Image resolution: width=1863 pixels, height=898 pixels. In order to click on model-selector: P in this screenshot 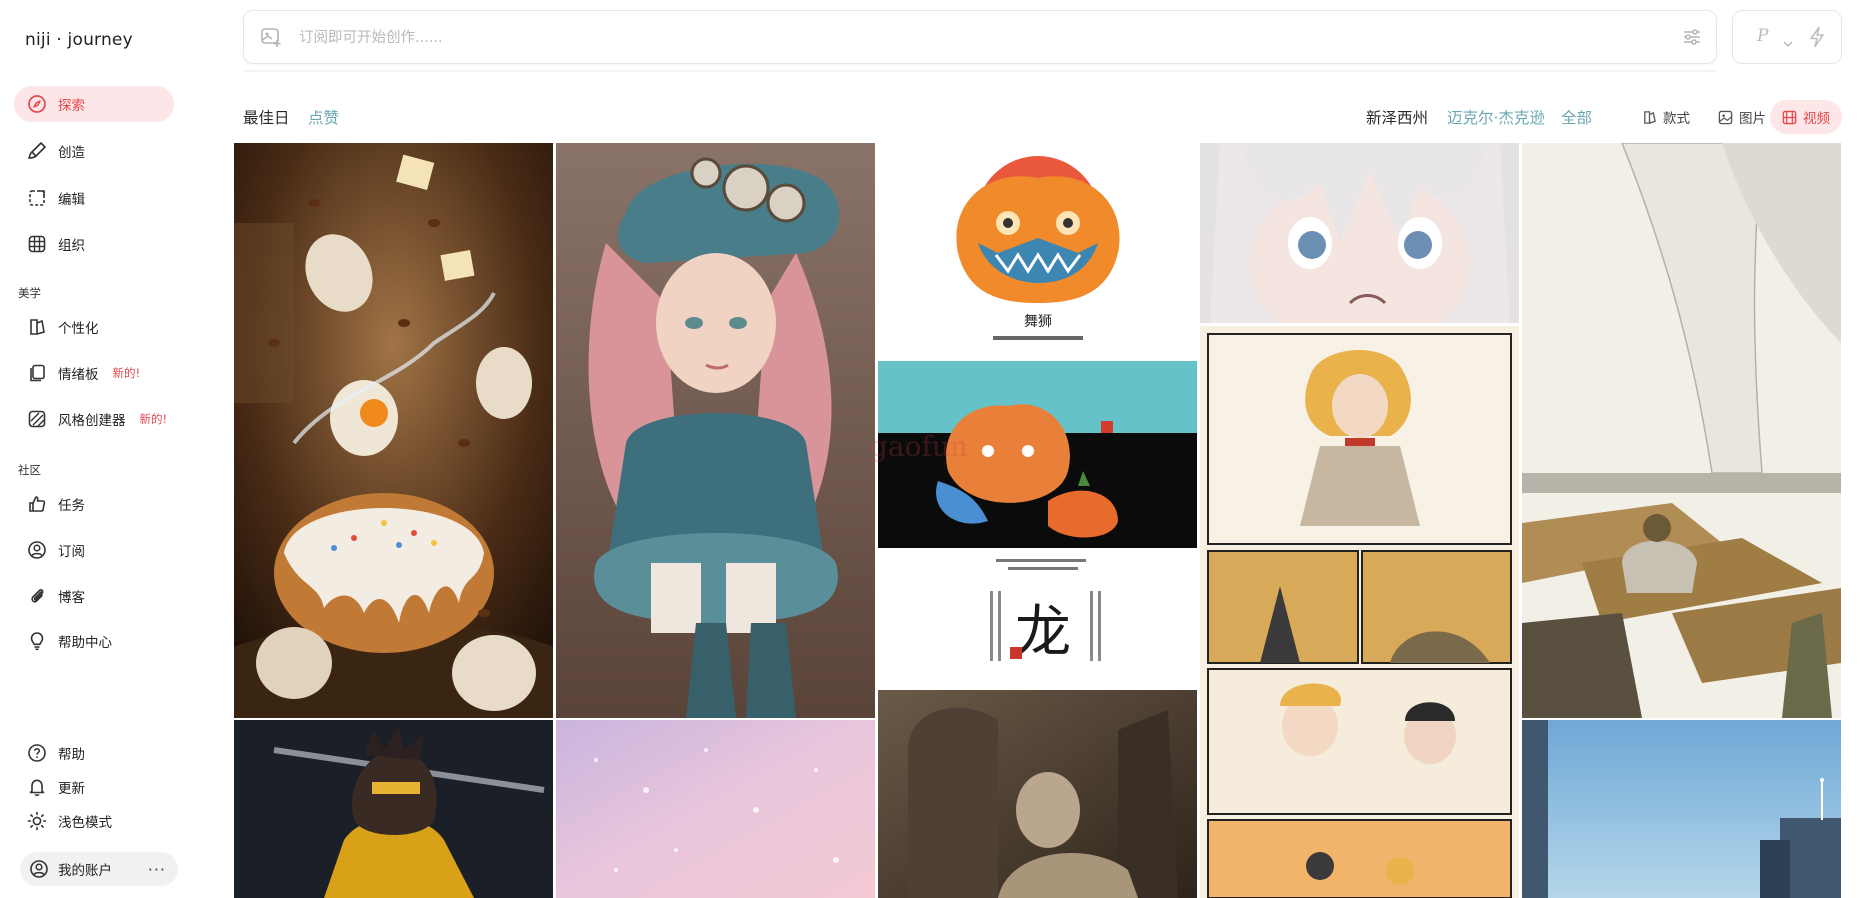, I will do `click(1787, 37)`.